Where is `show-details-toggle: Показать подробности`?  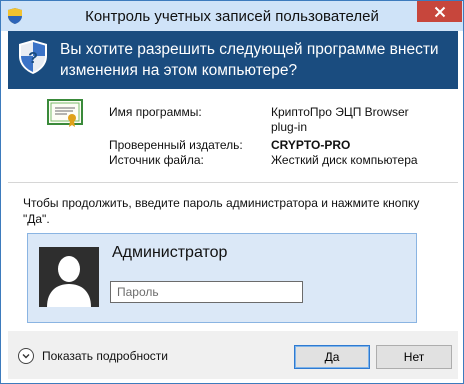 show-details-toggle: Показать подробности is located at coordinates (93, 356).